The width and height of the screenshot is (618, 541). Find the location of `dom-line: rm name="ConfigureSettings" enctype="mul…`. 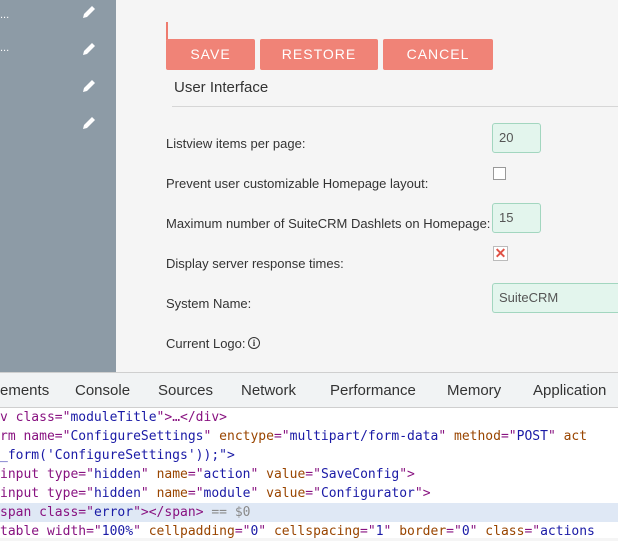

dom-line: rm name="ConfigureSettings" enctype="mul… is located at coordinates (309, 436).